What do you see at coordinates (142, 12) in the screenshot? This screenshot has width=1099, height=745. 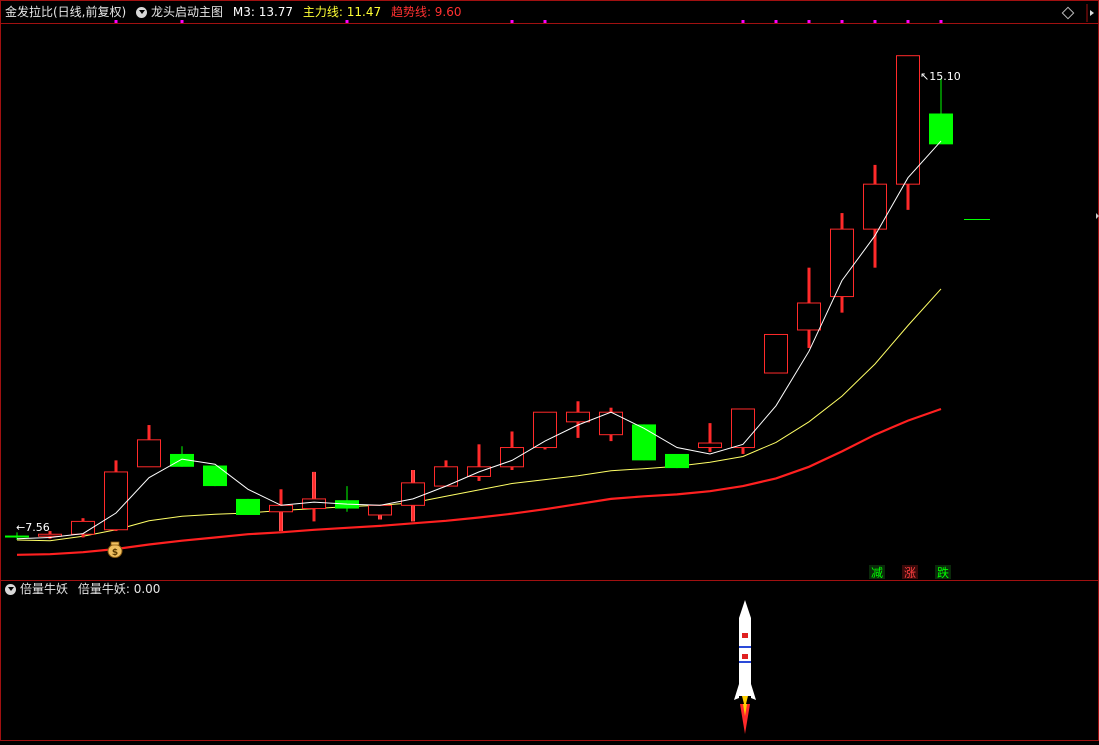 I see `indicator-menu-icon` at bounding box center [142, 12].